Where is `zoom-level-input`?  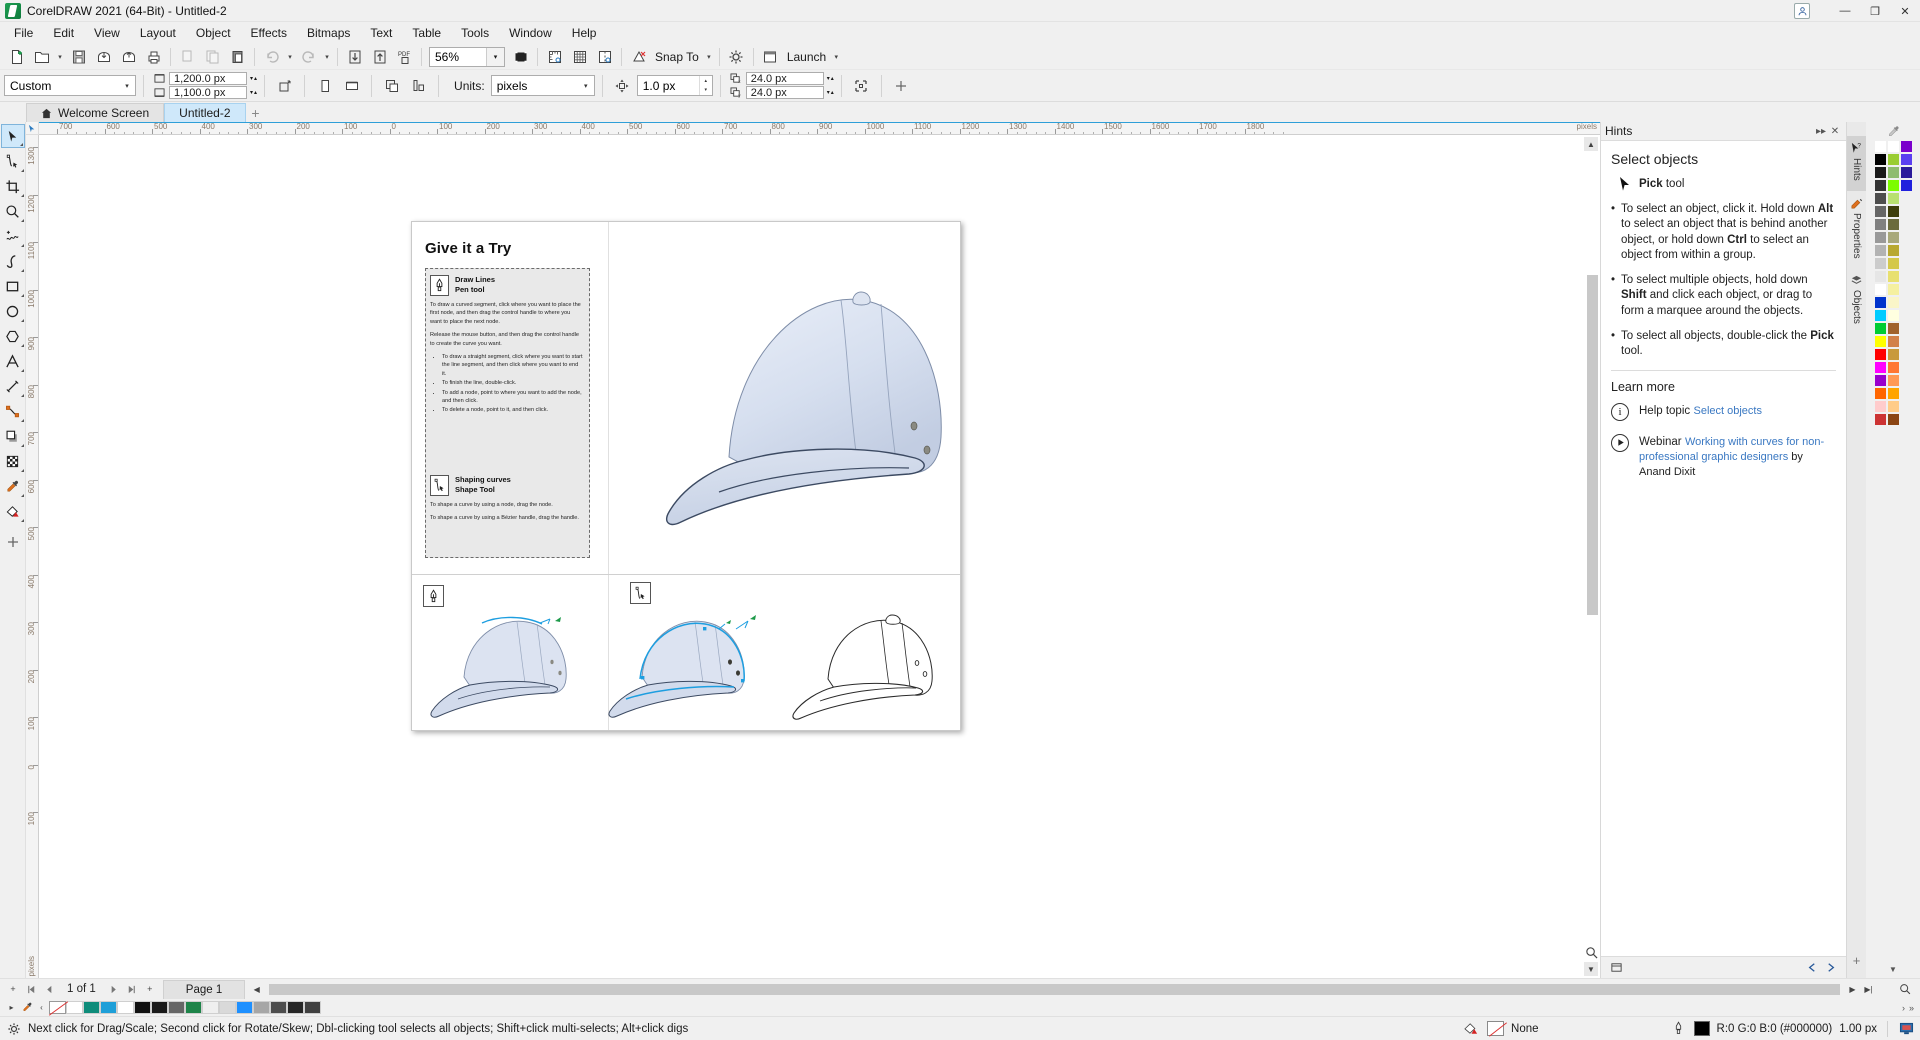
zoom-level-input is located at coordinates (458, 56).